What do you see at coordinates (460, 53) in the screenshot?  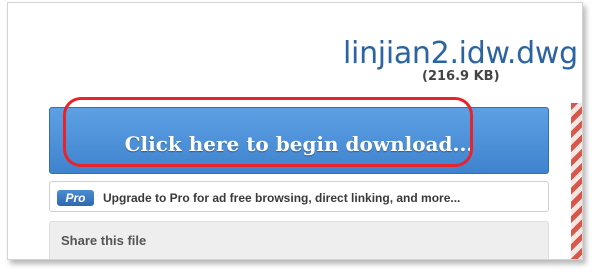 I see `file-name-title: linjian2.idw.dwg` at bounding box center [460, 53].